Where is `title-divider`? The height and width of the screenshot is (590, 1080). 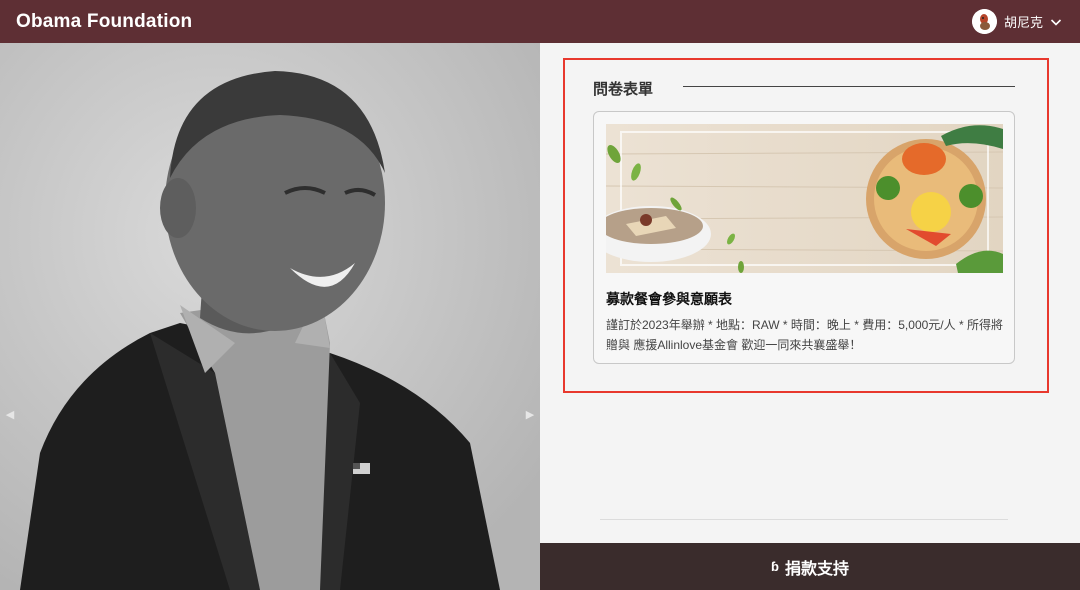 title-divider is located at coordinates (849, 86).